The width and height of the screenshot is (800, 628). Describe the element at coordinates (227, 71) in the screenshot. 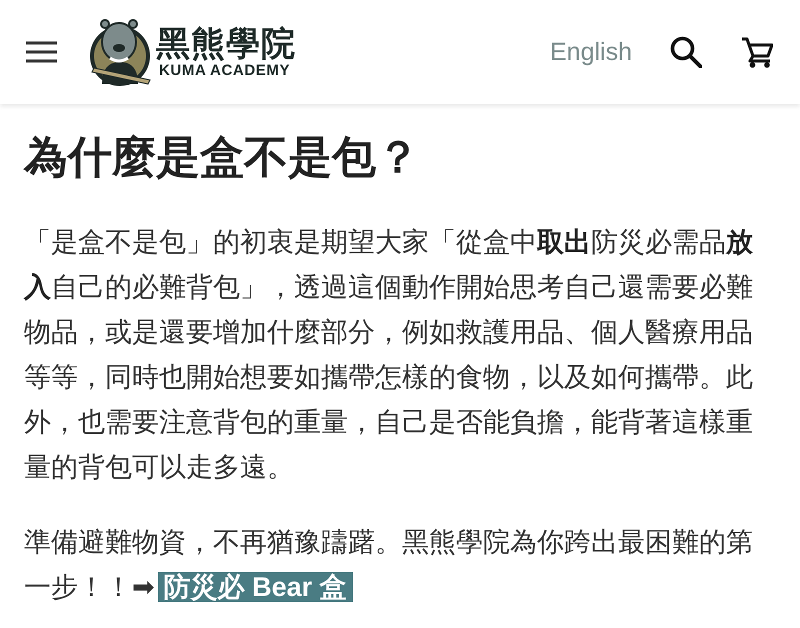

I see `logo-subtitle: KUMA ACADEMY` at that location.